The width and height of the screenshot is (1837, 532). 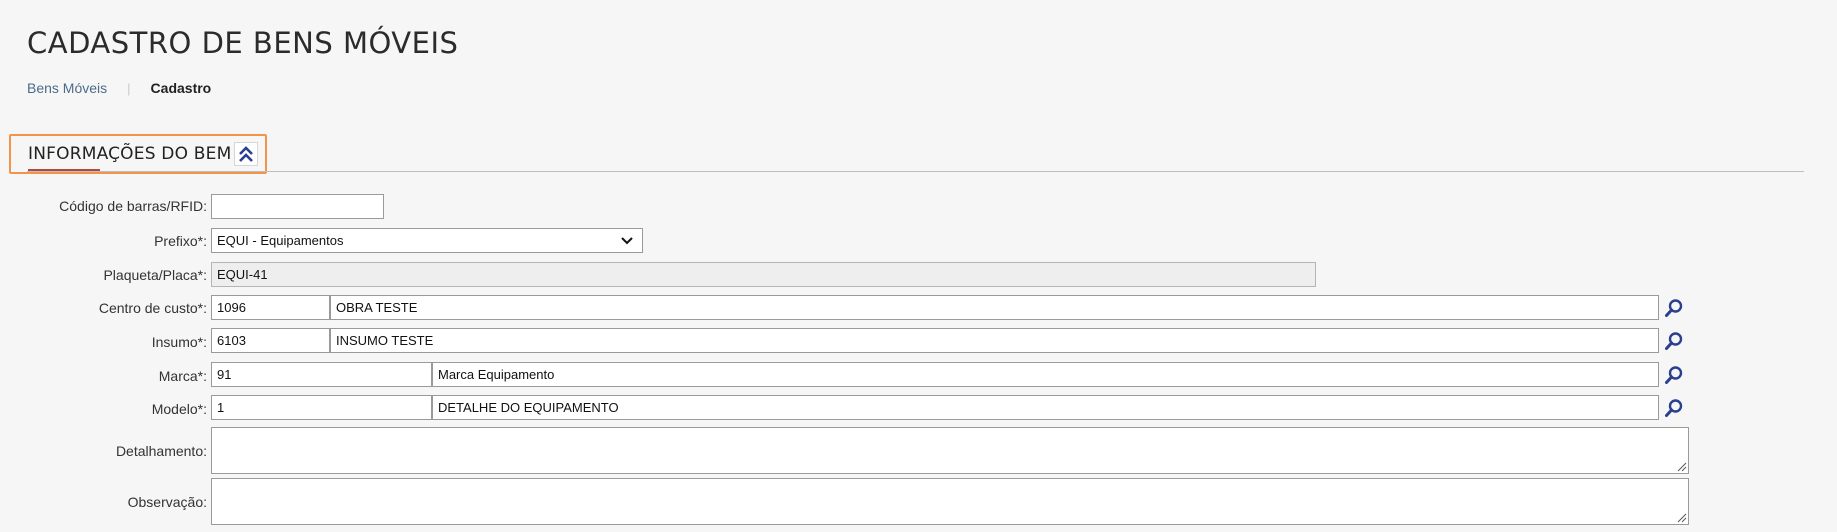 I want to click on plate-field: EQUI-41, so click(x=763, y=274).